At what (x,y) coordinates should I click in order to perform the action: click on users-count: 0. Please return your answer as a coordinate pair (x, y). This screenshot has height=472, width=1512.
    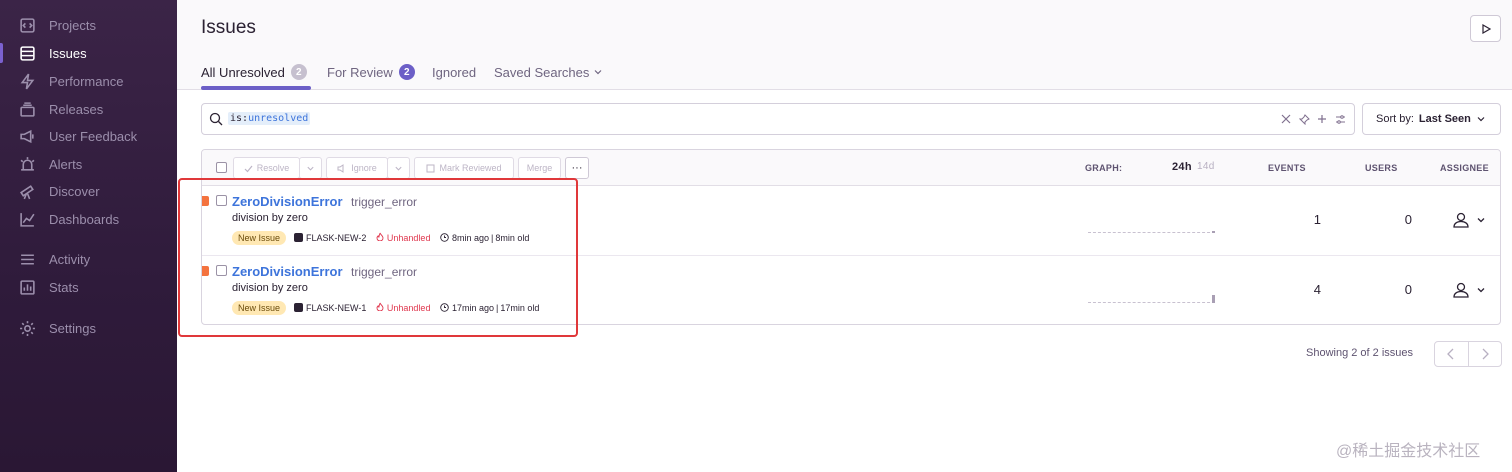
    Looking at the image, I should click on (1408, 289).